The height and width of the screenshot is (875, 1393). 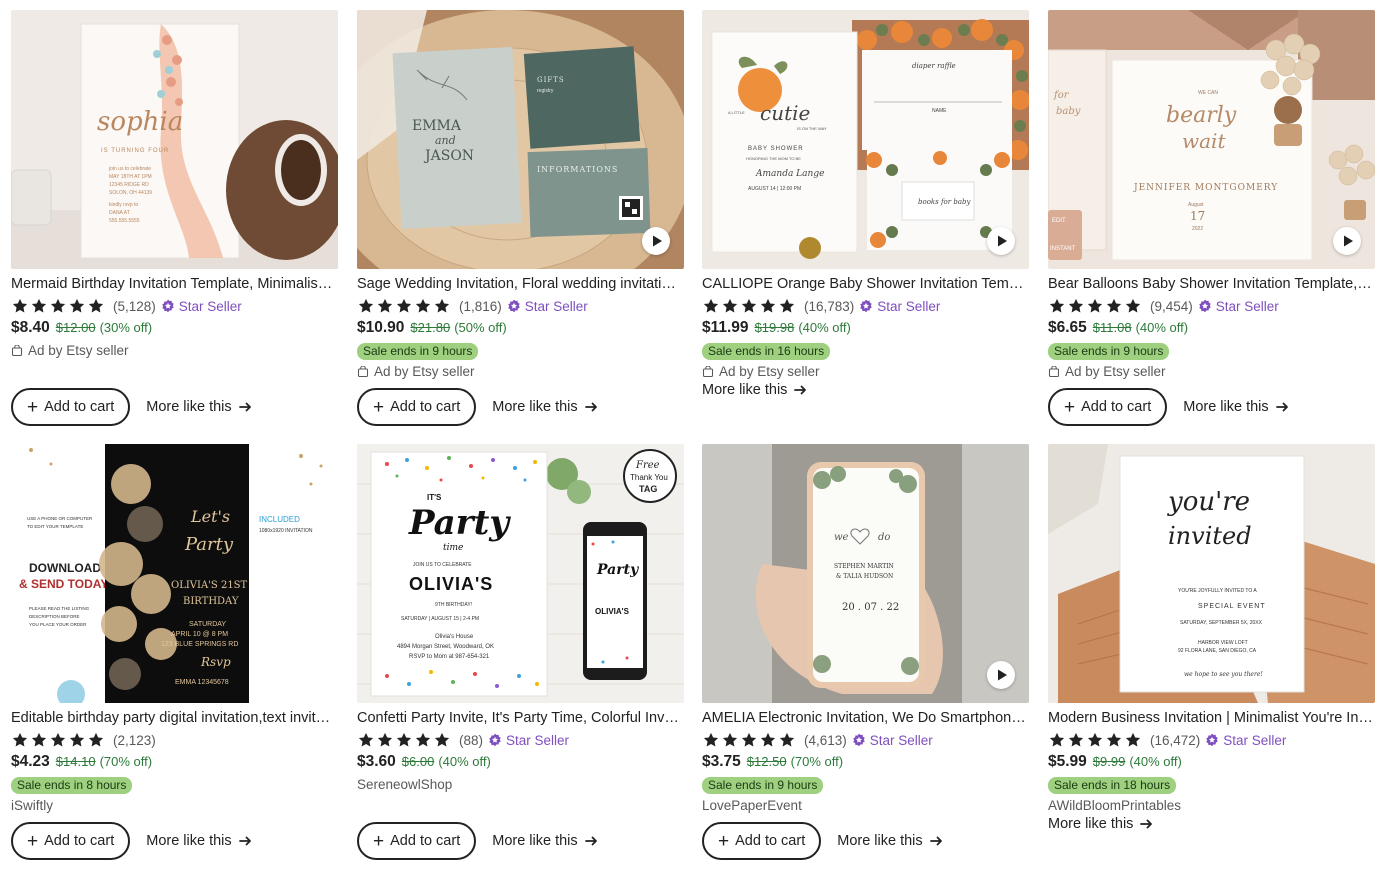 What do you see at coordinates (865, 306) in the screenshot?
I see `rating-row: (16,783) Star Seller` at bounding box center [865, 306].